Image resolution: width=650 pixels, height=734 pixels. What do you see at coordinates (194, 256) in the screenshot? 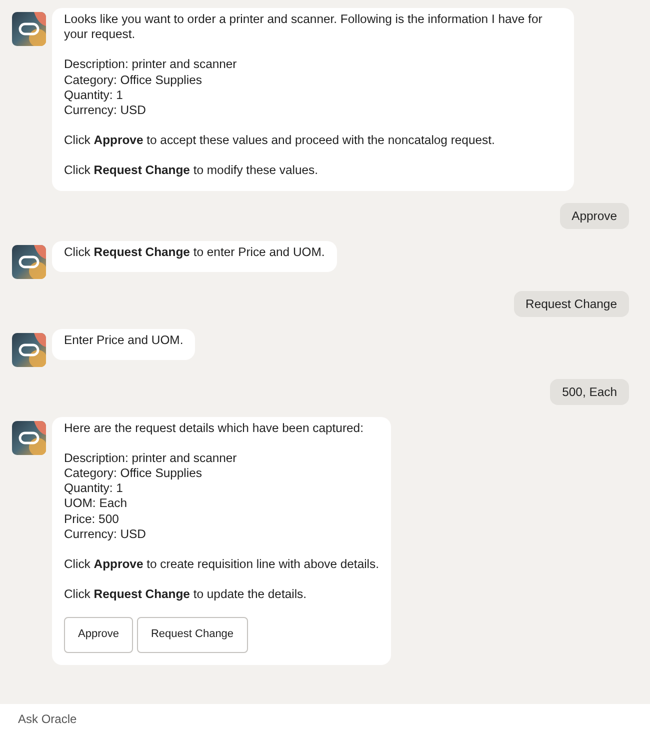
I see `bot-message: Click Request Change to enter Price and UOM.` at bounding box center [194, 256].